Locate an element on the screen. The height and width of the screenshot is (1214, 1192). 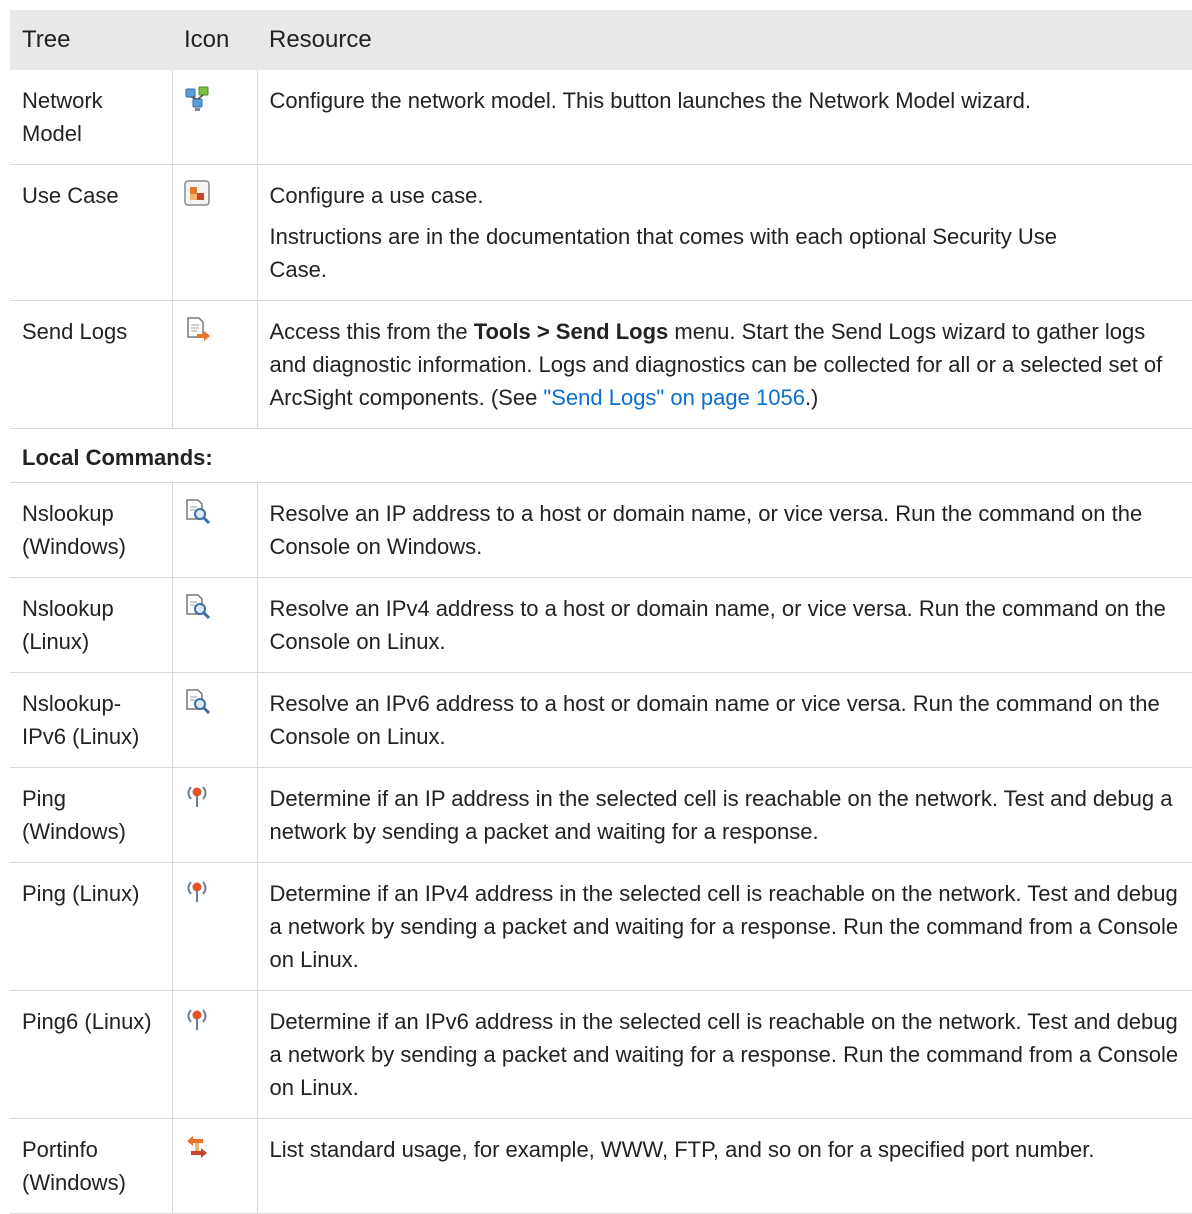
table-header-row: Tree Icon Resource is located at coordinates (601, 40).